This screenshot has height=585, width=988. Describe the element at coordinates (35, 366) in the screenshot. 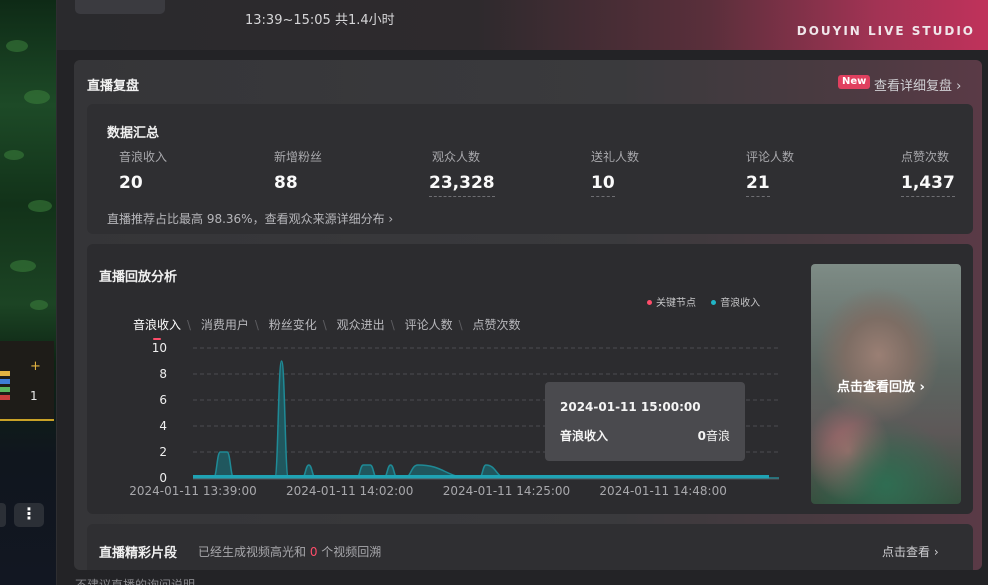

I see `plus-icon: +` at that location.